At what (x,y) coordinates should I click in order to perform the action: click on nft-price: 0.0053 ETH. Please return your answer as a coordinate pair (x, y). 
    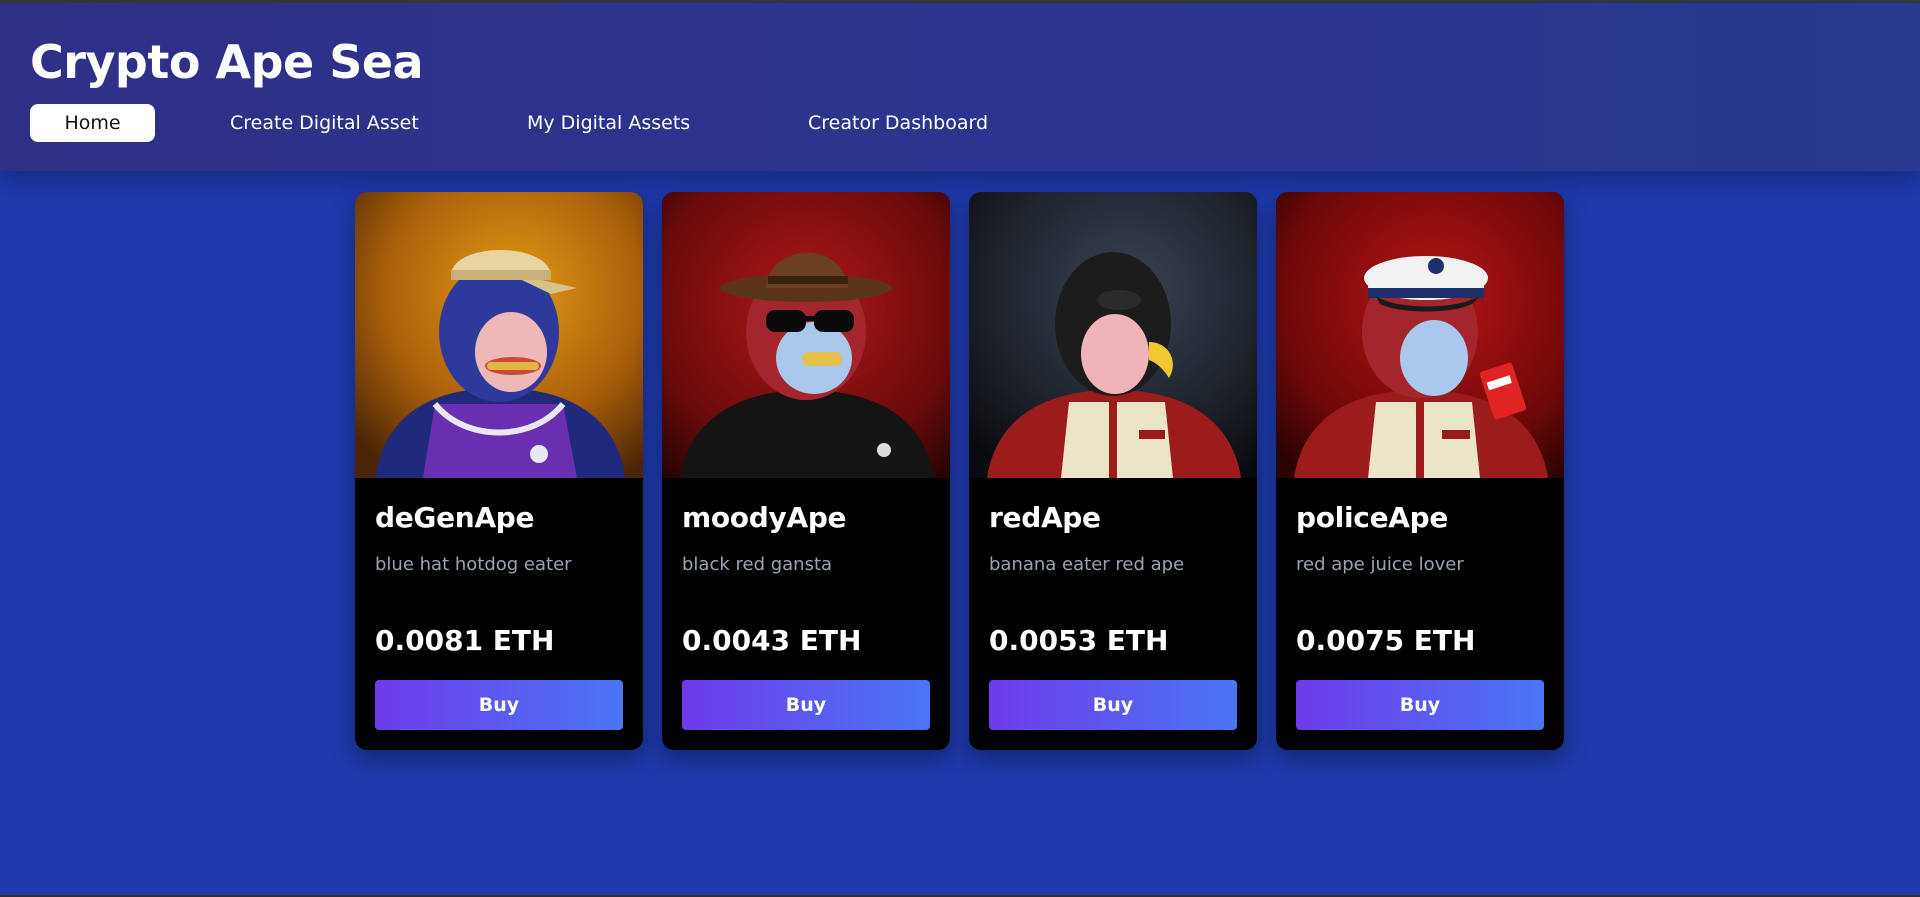
    Looking at the image, I should click on (1079, 640).